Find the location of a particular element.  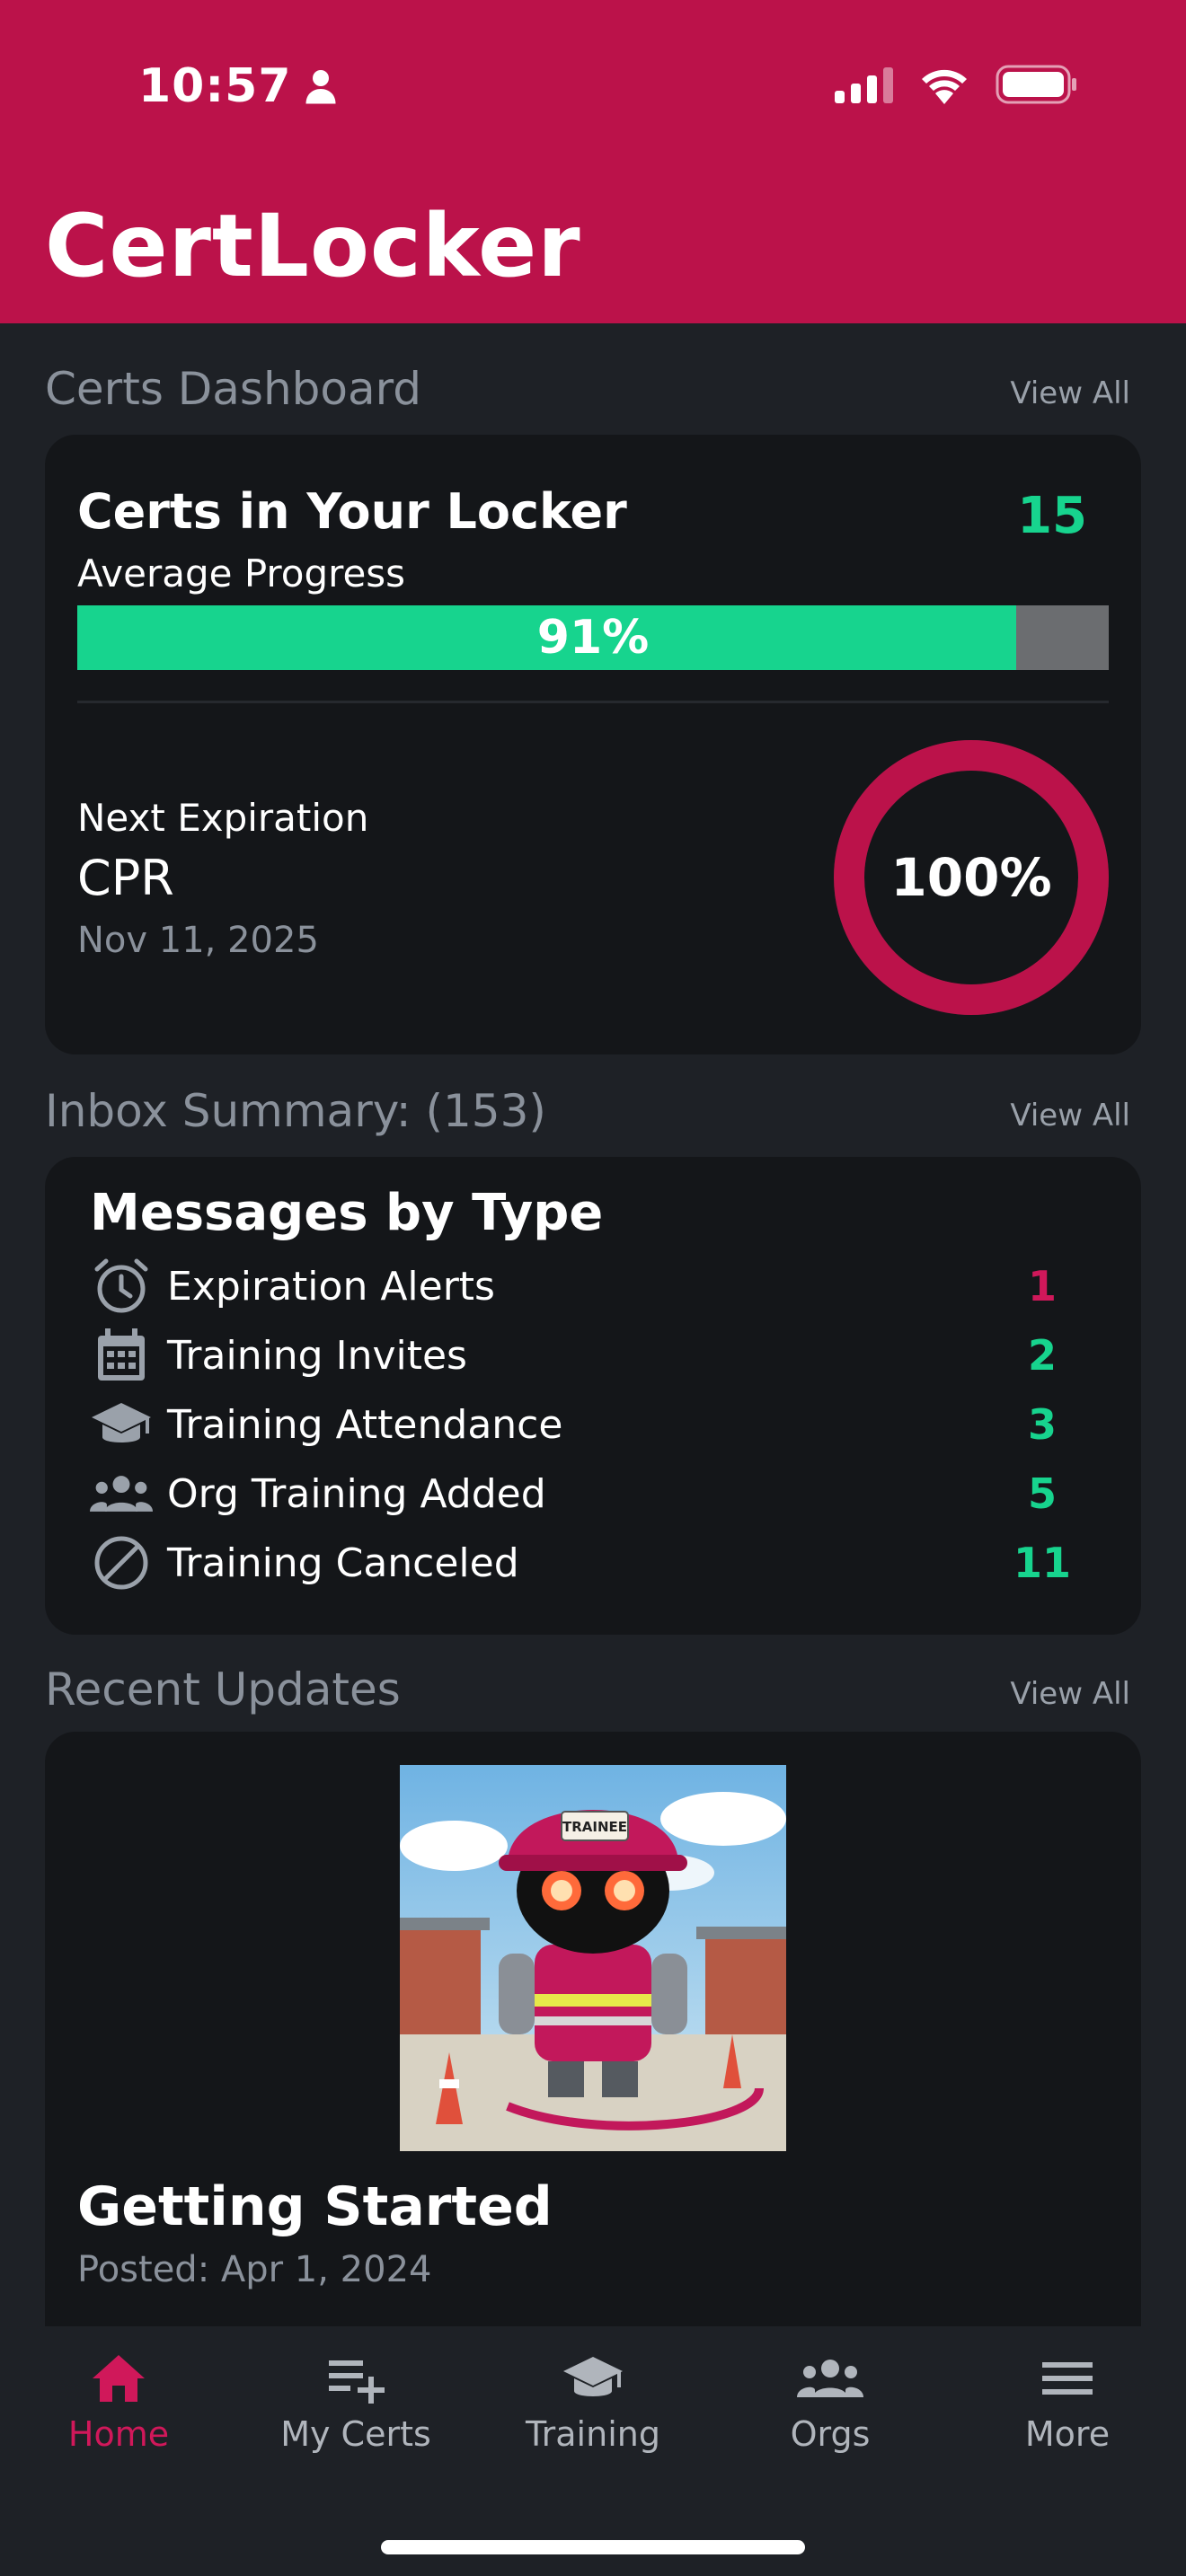

average-progress-bar: 91% is located at coordinates (593, 637).